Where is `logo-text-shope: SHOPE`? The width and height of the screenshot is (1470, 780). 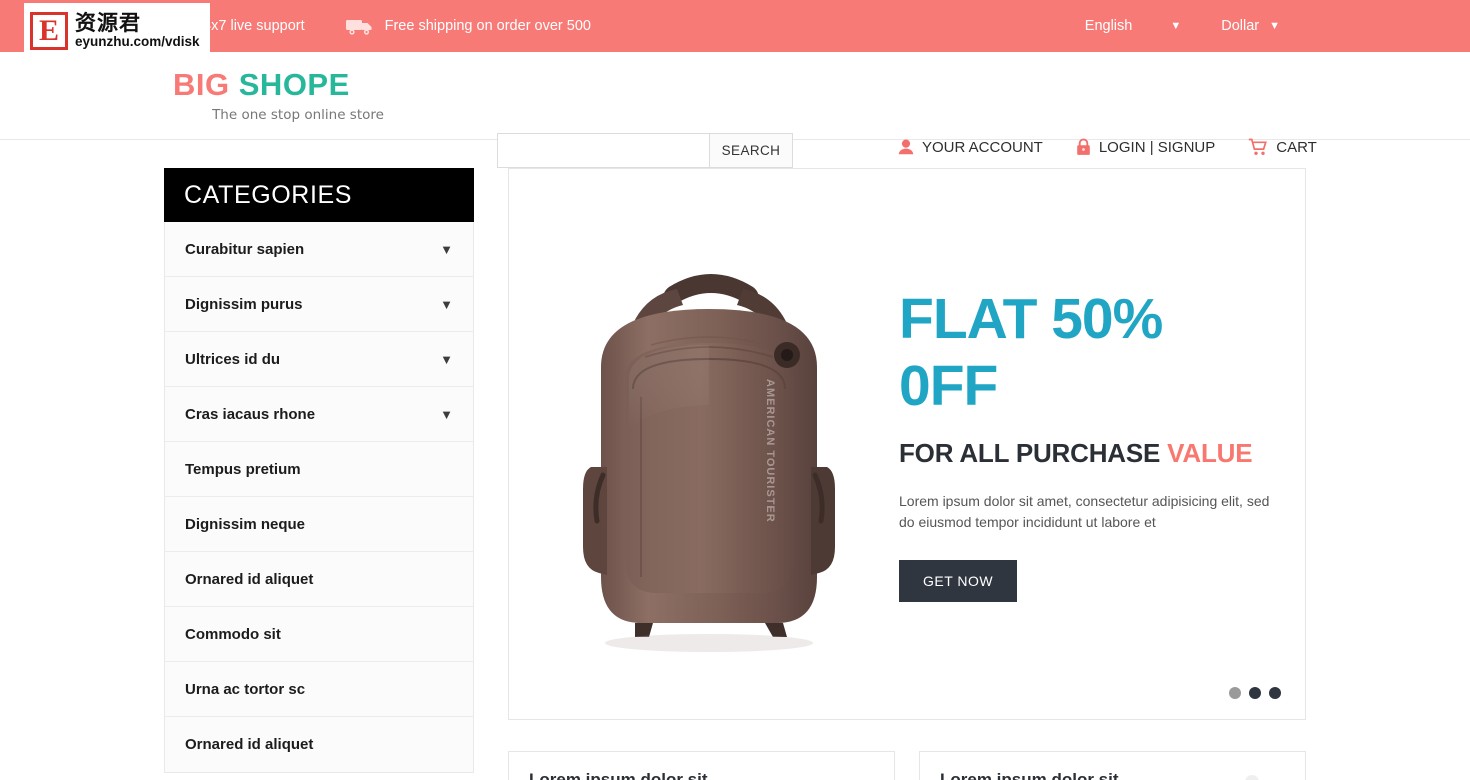
logo-text-shope: SHOPE is located at coordinates (294, 84).